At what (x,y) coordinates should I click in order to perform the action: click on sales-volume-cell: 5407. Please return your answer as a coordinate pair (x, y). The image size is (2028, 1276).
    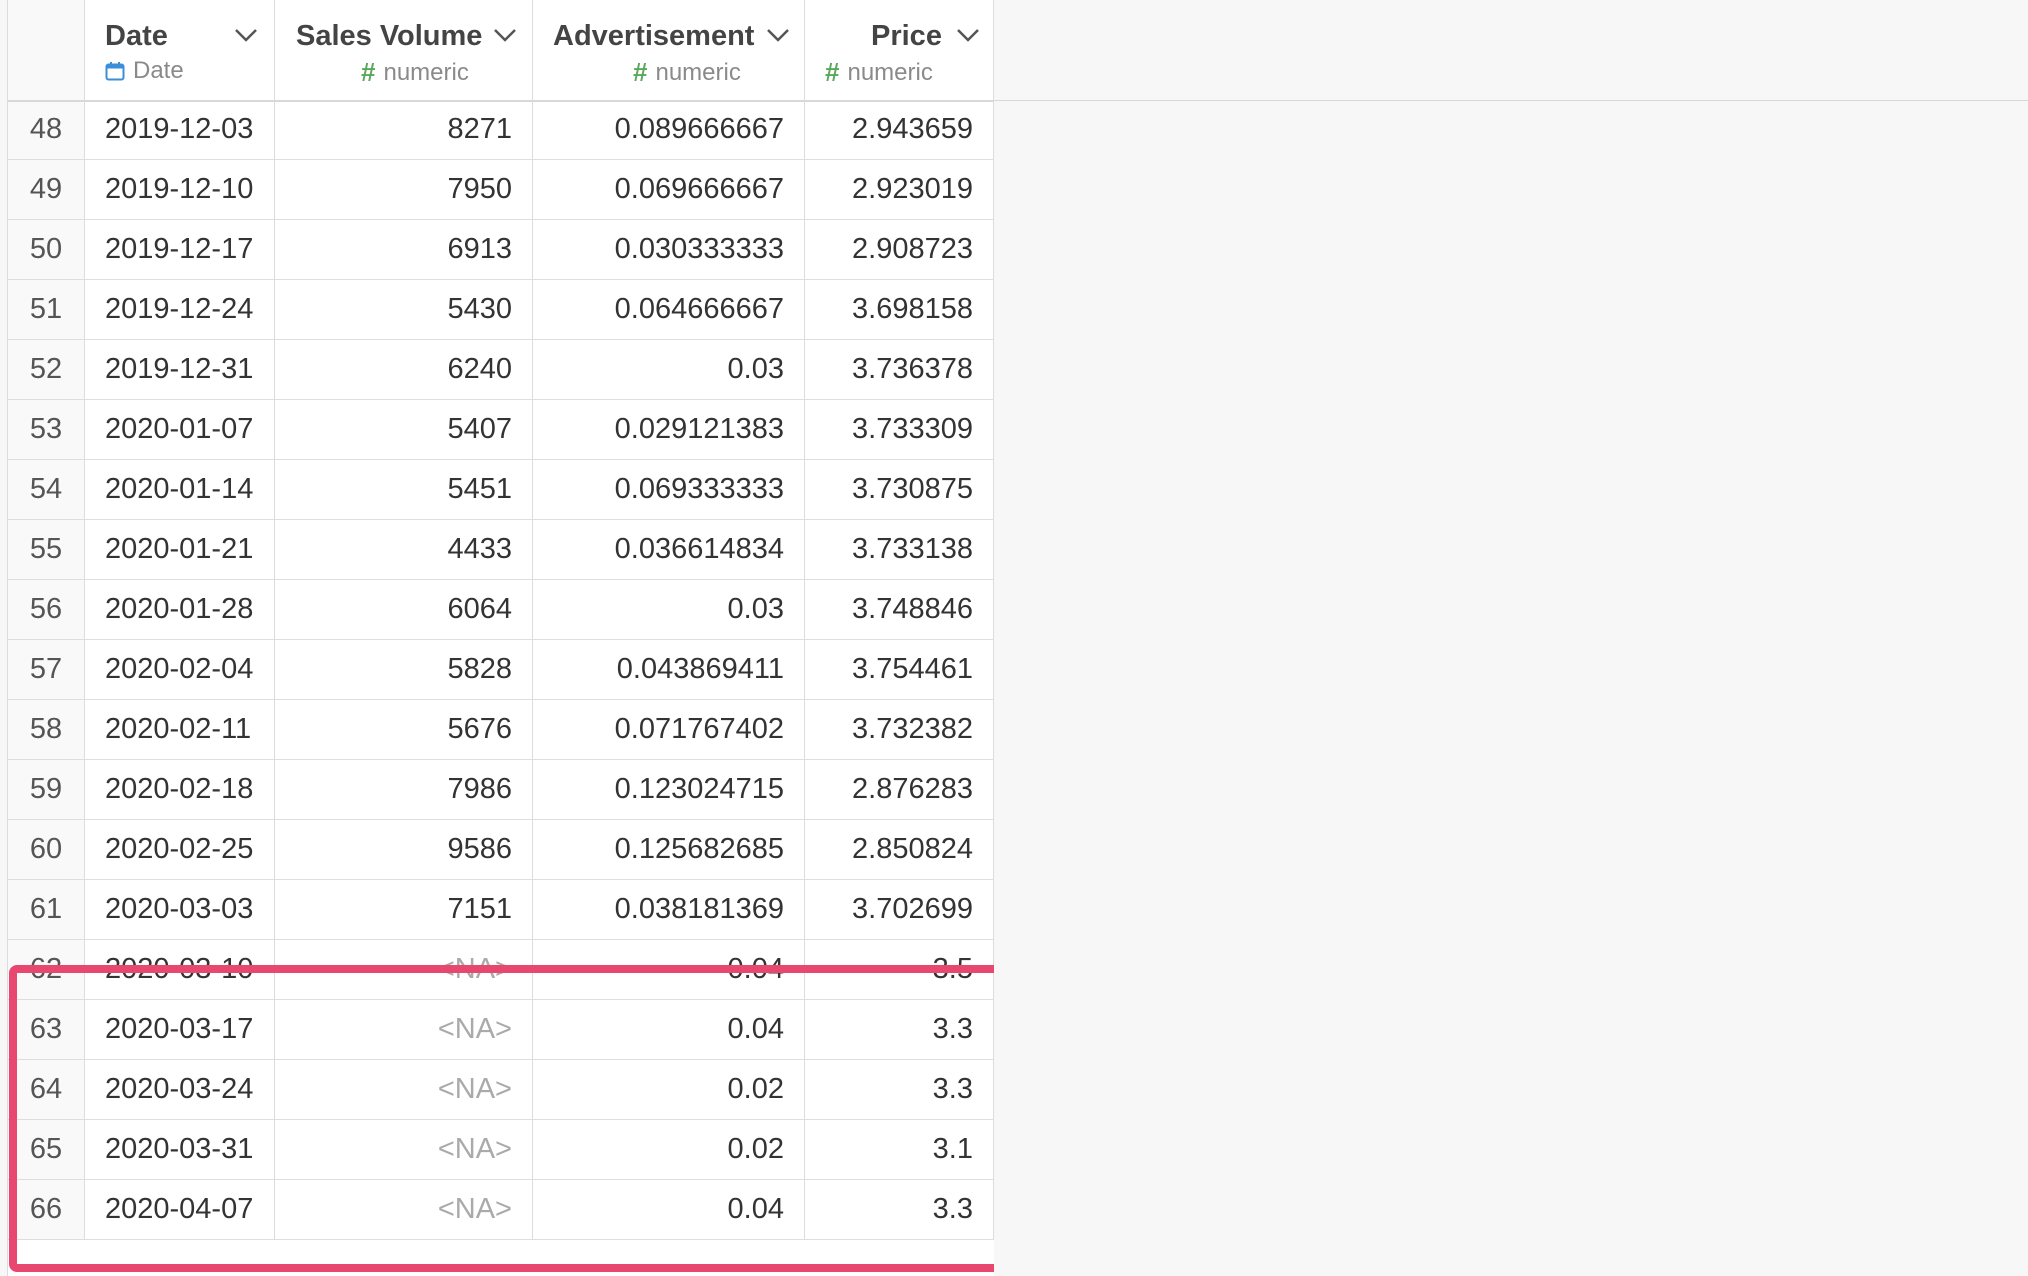
    Looking at the image, I should click on (404, 429).